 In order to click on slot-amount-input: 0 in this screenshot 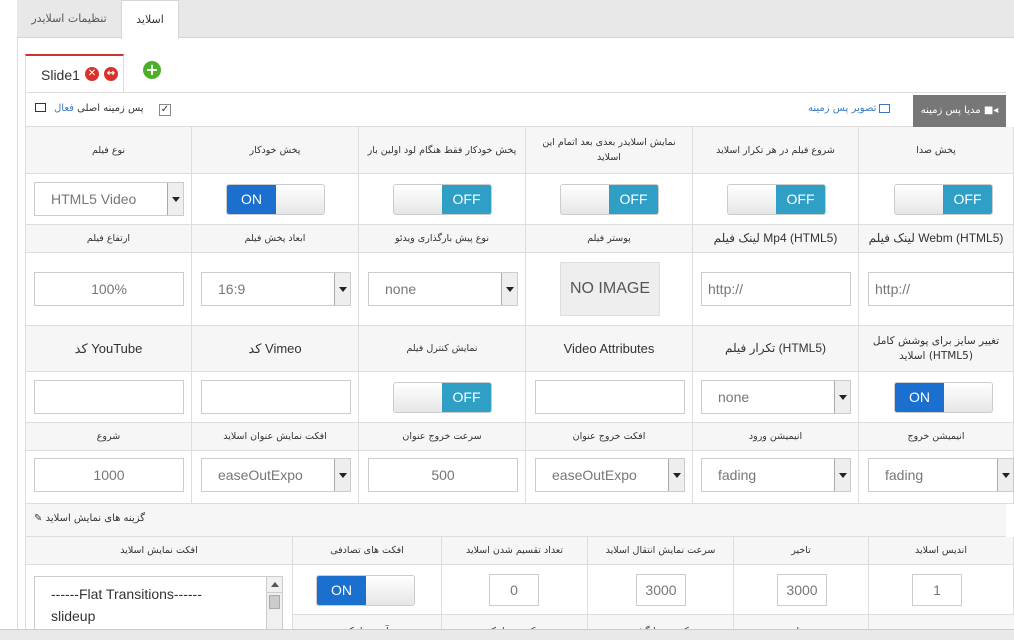, I will do `click(514, 590)`.